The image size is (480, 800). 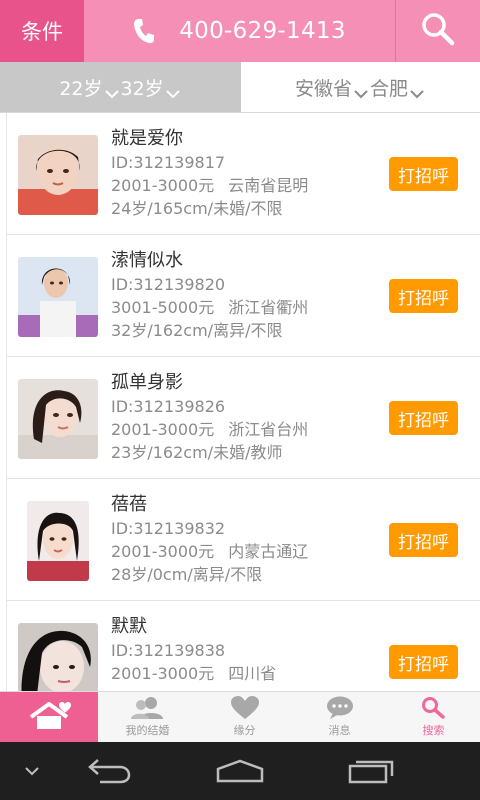 I want to click on tab-home, so click(x=49, y=717).